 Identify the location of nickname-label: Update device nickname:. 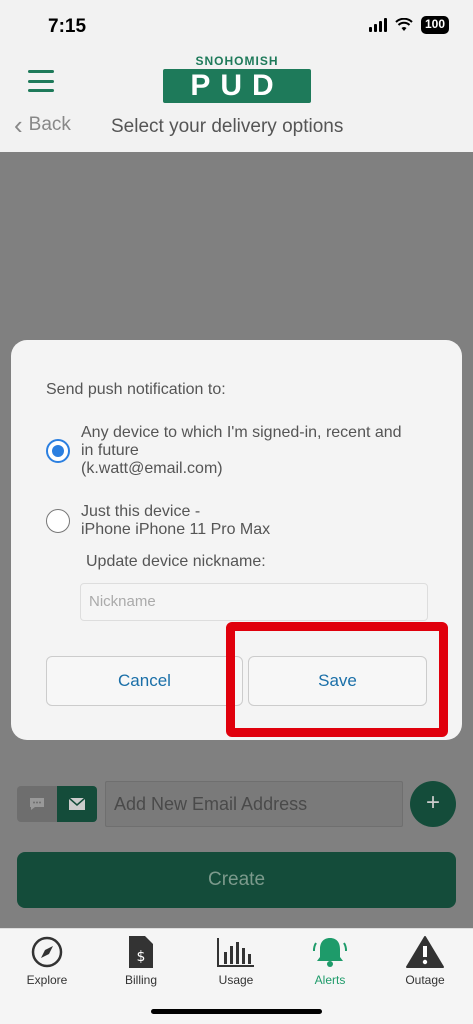
(176, 561).